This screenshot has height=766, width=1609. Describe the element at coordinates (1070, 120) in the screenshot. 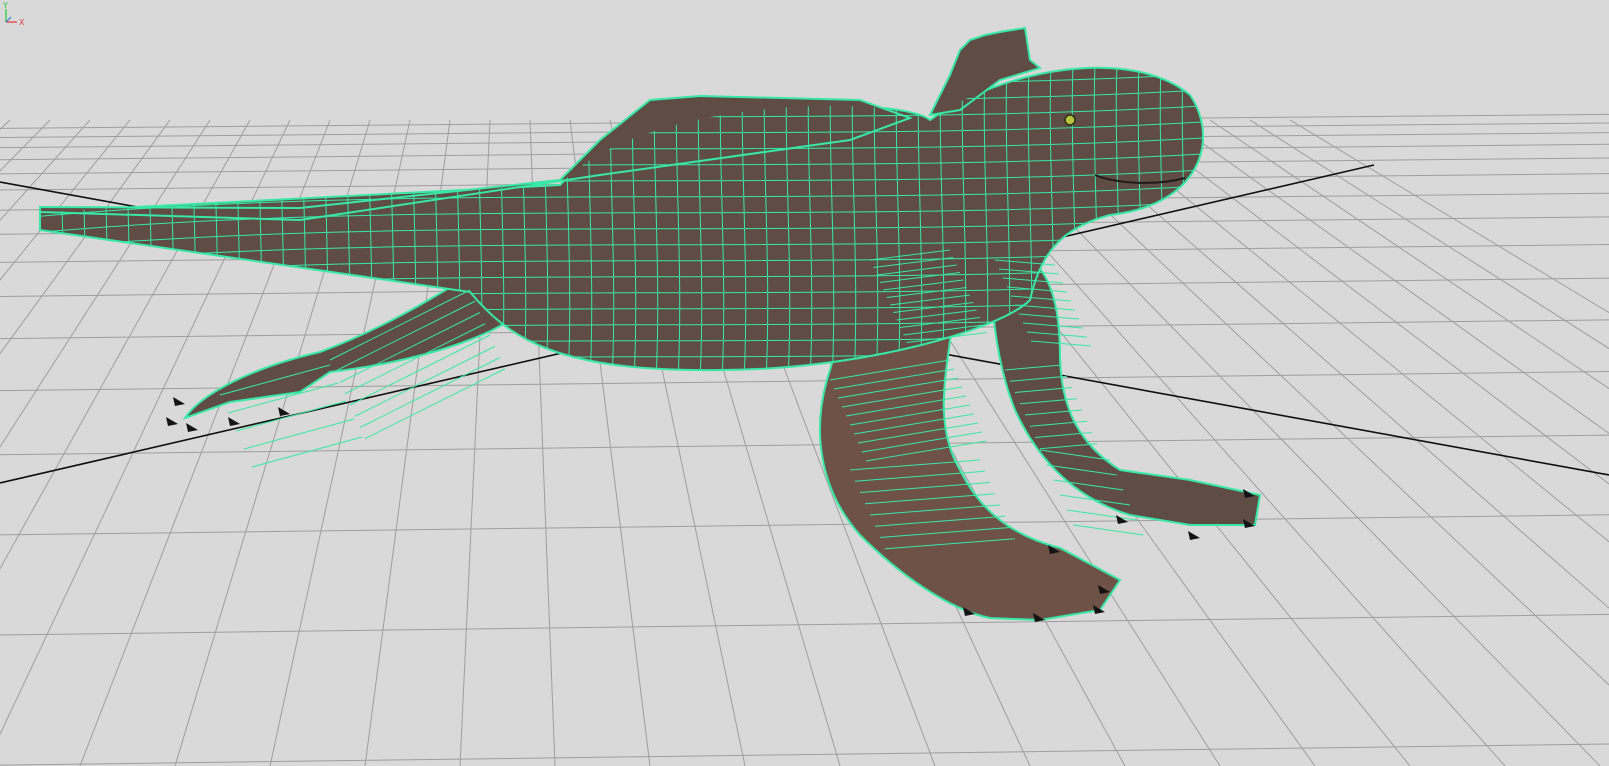

I see `eye` at that location.